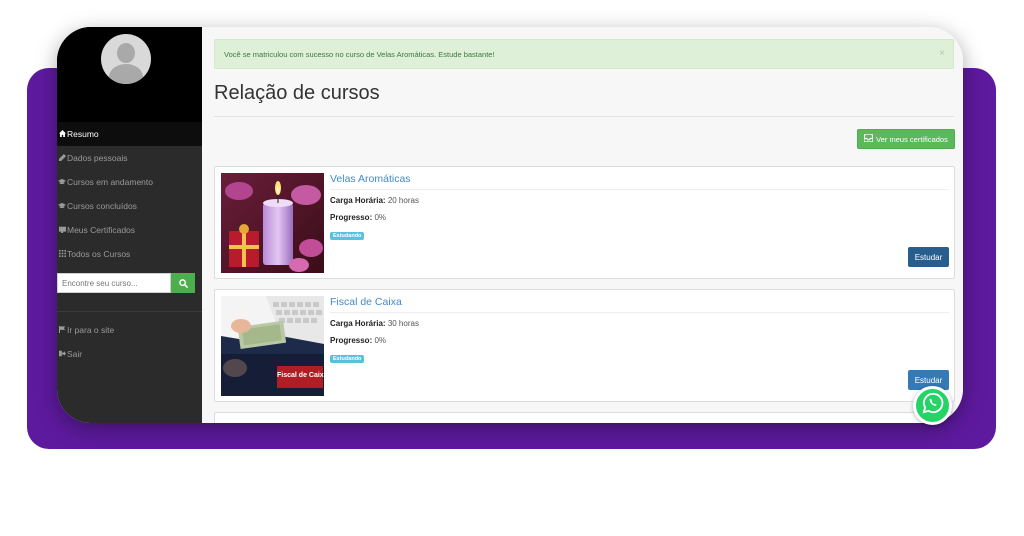 This screenshot has width=1024, height=536. What do you see at coordinates (110, 182) in the screenshot?
I see `sidebar-item-label: Cursos em andamento` at bounding box center [110, 182].